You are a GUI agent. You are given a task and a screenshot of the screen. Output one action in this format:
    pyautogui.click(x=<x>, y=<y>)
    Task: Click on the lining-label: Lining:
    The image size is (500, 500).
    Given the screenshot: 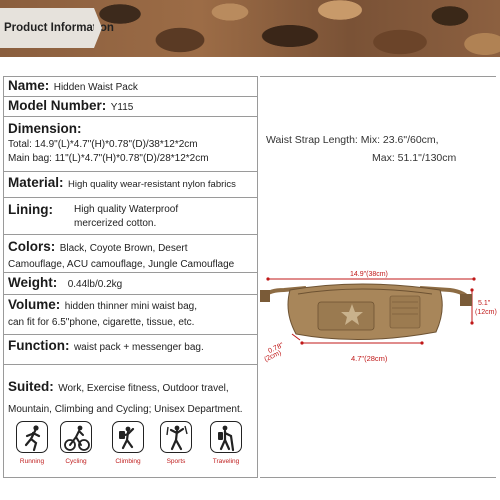 What is the action you would take?
    pyautogui.click(x=30, y=209)
    